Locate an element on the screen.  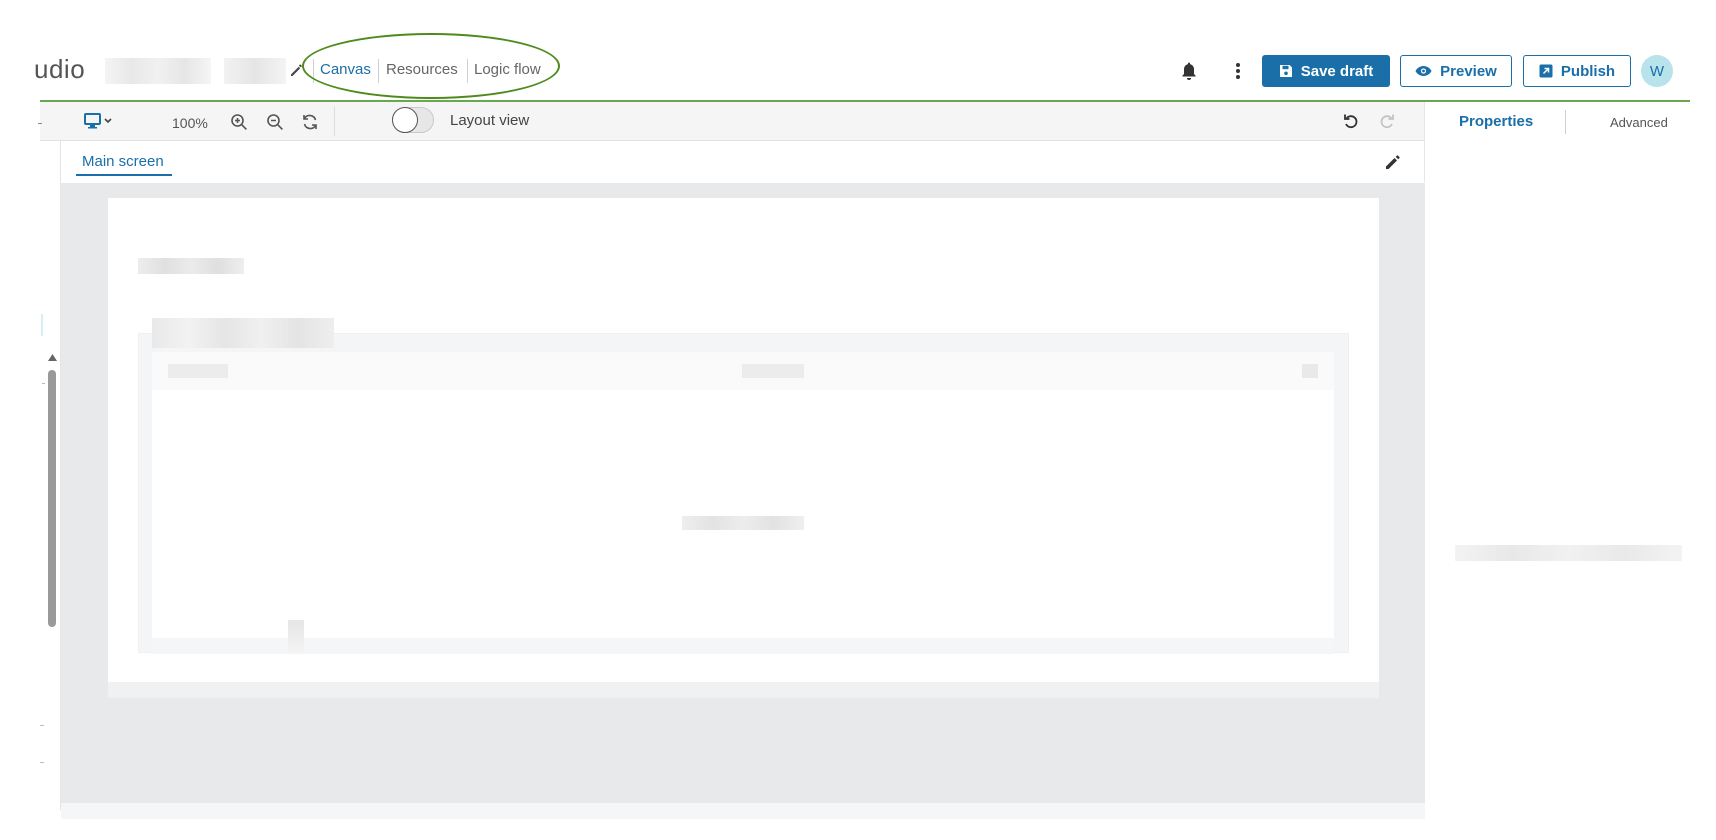
zoom-in-icon is located at coordinates (239, 122).